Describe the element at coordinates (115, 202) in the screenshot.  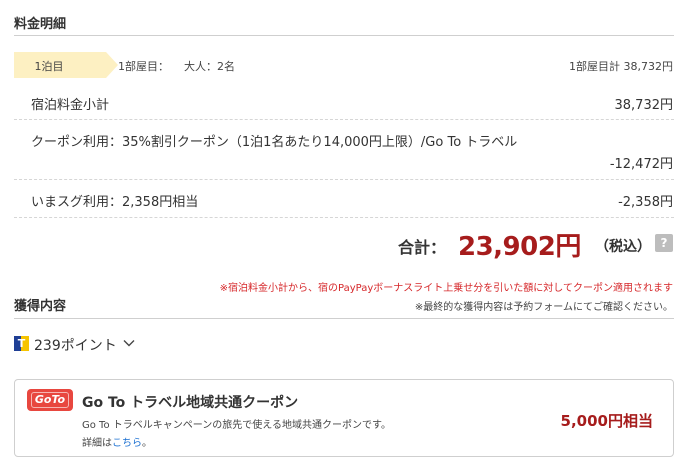
I see `imasugu-label: いまスグ利用：2,358円相当` at that location.